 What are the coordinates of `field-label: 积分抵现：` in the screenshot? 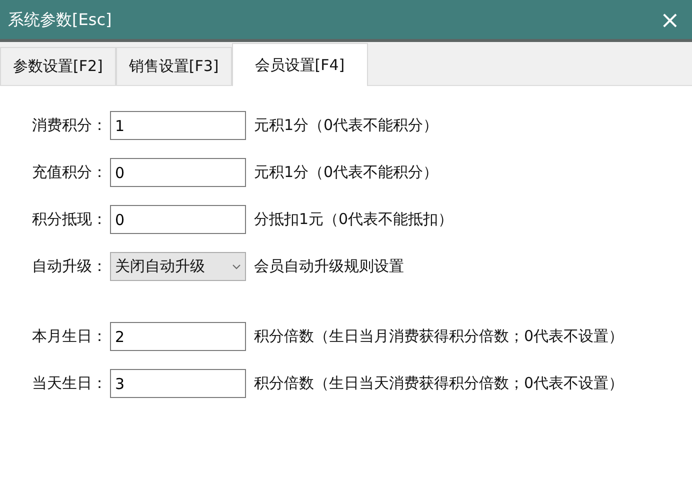 It's located at (69, 219).